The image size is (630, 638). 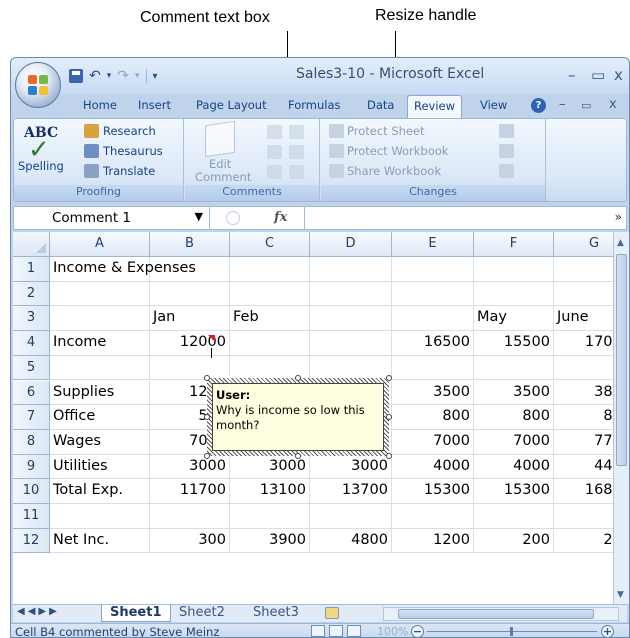 What do you see at coordinates (351, 319) in the screenshot?
I see `cell-d3` at bounding box center [351, 319].